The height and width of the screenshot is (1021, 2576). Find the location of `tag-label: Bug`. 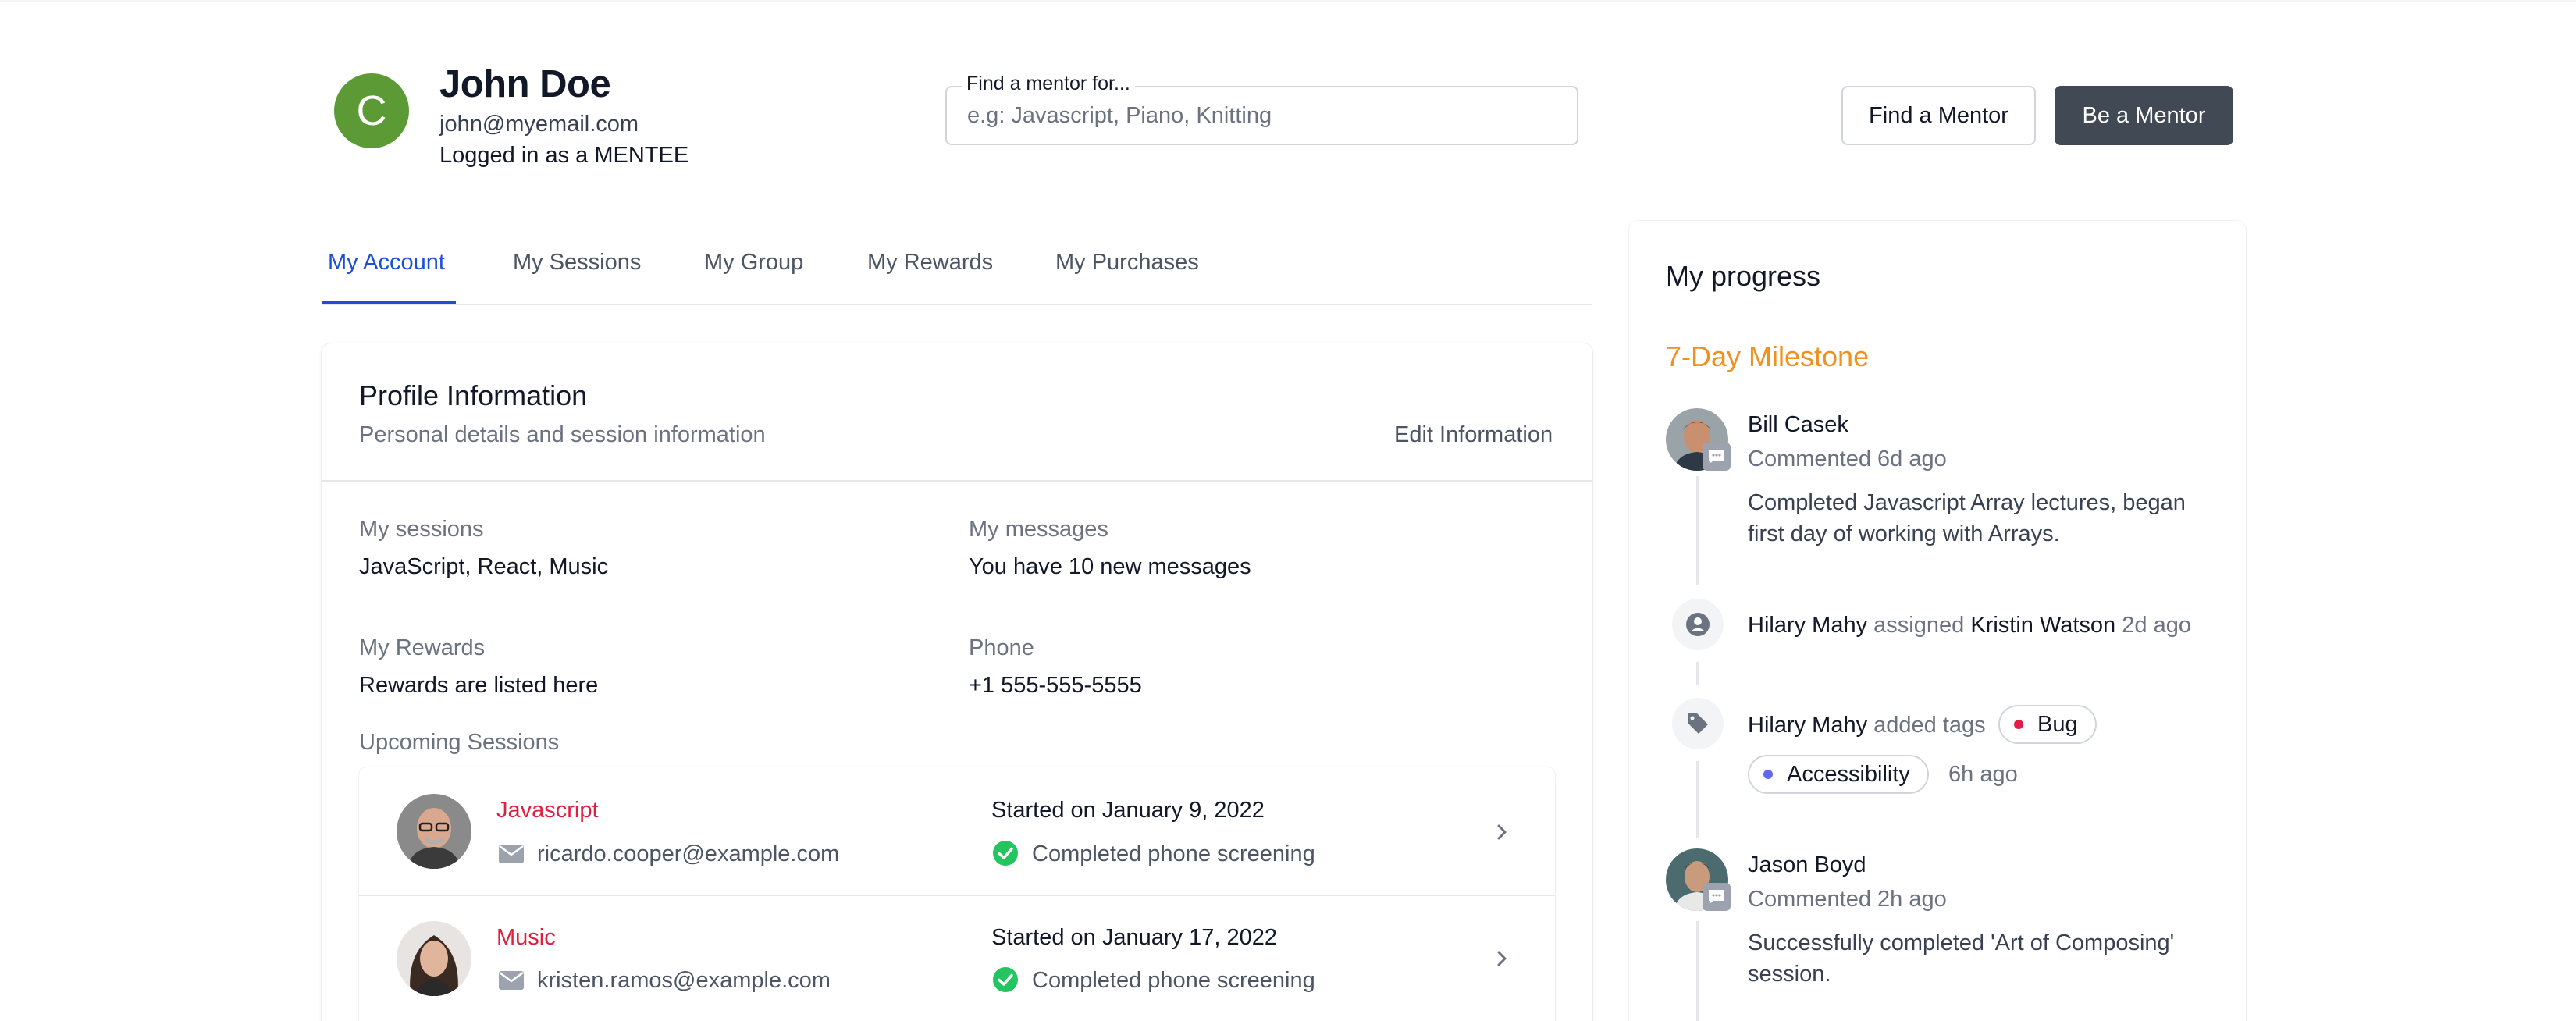

tag-label: Bug is located at coordinates (2057, 724).